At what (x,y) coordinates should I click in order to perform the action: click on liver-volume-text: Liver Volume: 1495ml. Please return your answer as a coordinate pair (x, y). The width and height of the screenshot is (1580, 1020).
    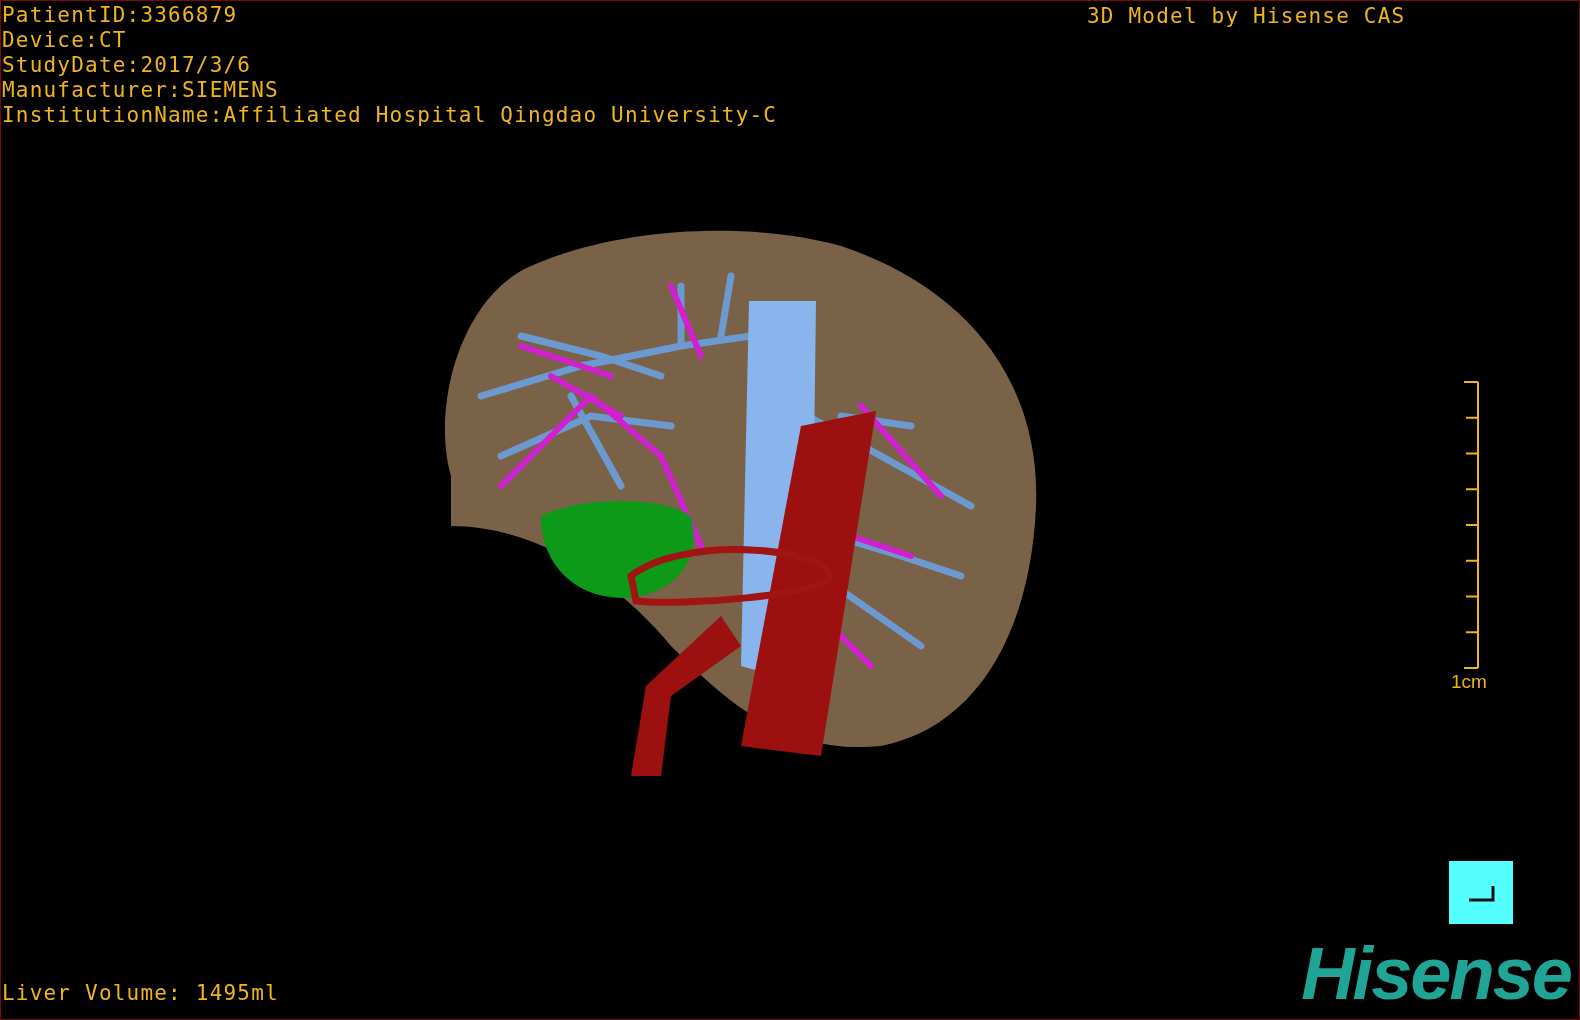
    Looking at the image, I should click on (140, 993).